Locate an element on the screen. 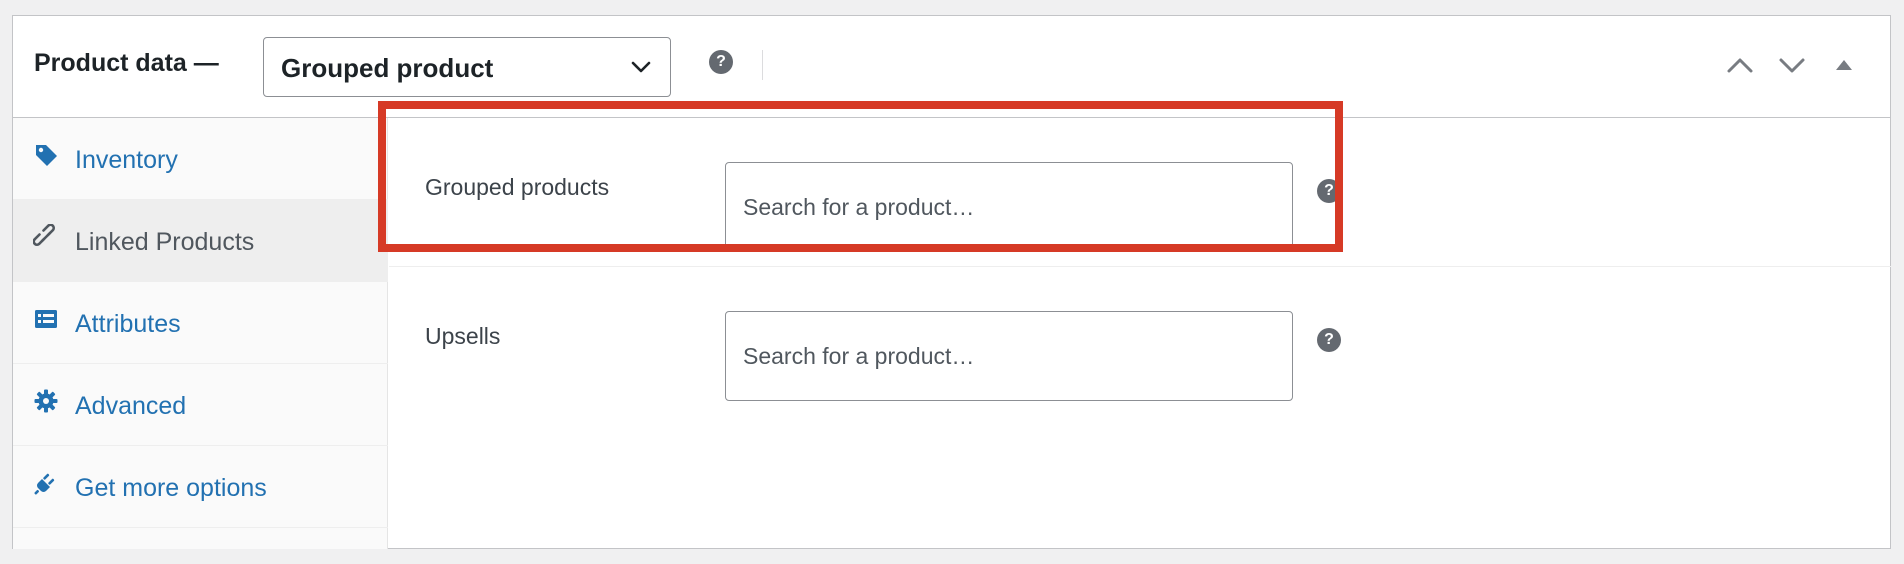  move-up-icon is located at coordinates (1740, 65).